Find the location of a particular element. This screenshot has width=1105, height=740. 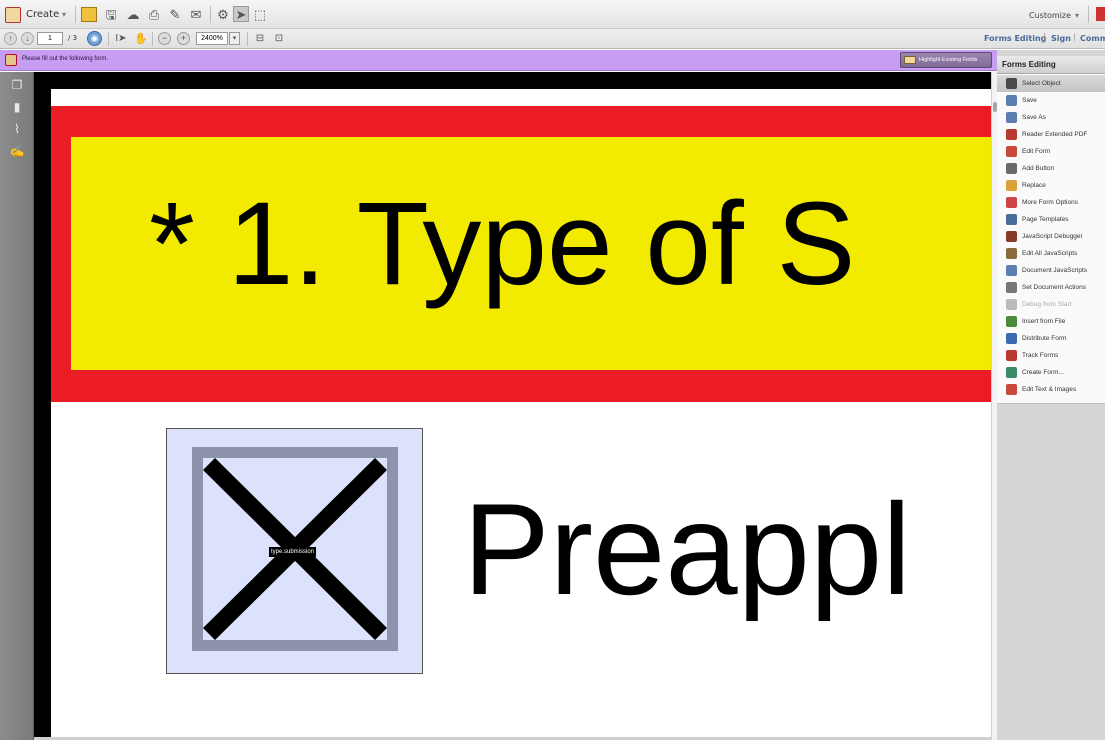

debug-icon is located at coordinates (1011, 304).